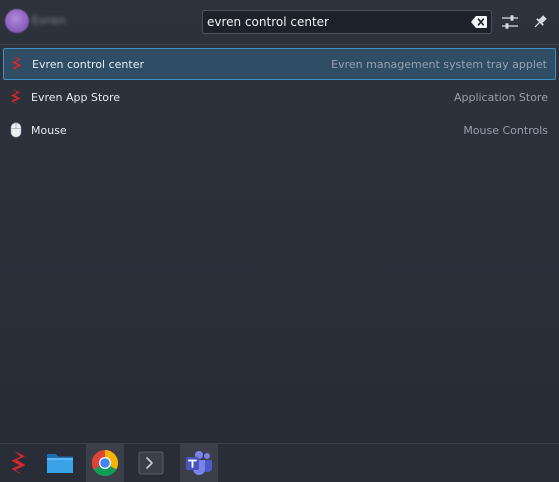 The image size is (559, 482). I want to click on result-item-evren-app-store: Evren App Store Application Store, so click(279, 97).